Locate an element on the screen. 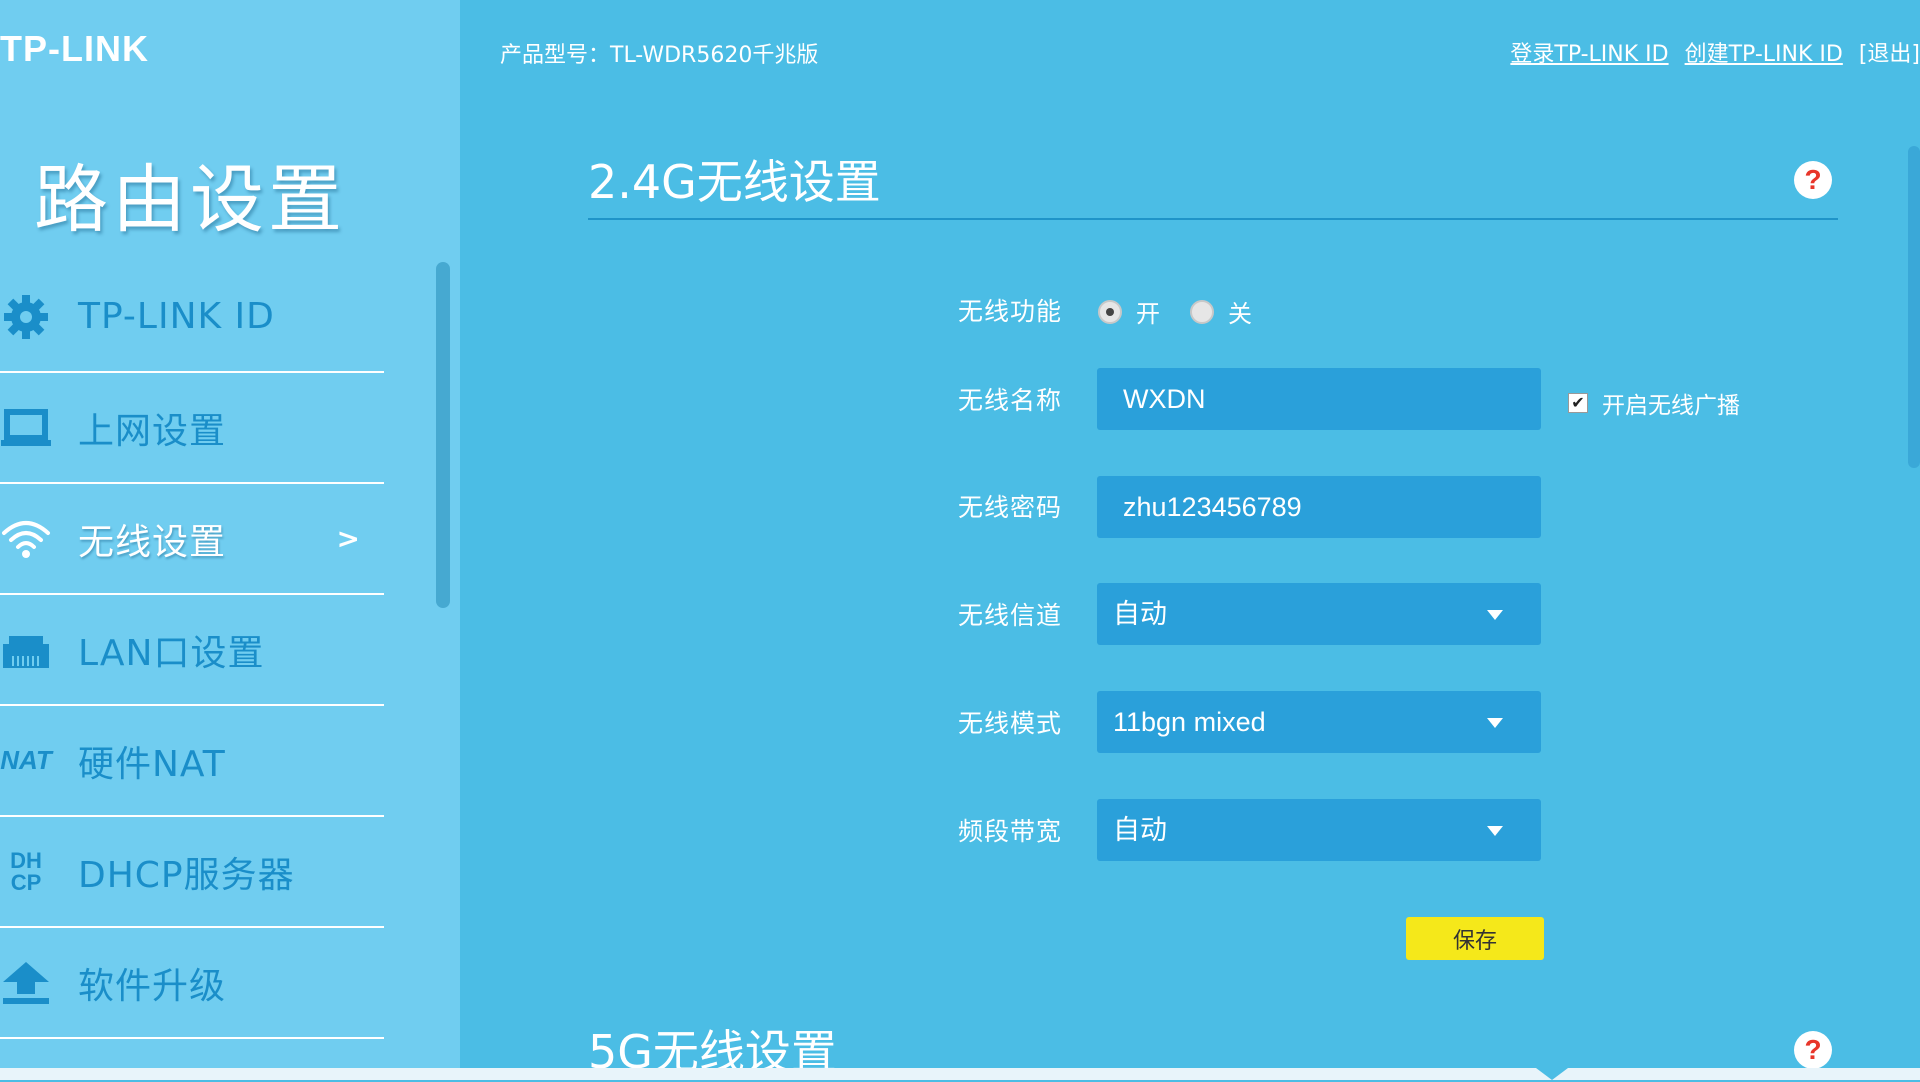 The image size is (1920, 1082). login-tp-link-id-link: 登录TP-LINK ID is located at coordinates (1589, 54).